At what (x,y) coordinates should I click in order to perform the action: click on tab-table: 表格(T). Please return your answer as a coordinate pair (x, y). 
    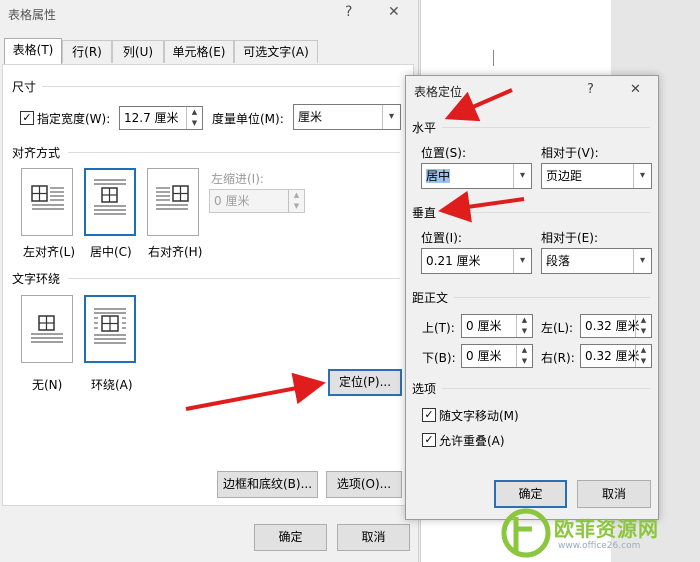
    Looking at the image, I should click on (33, 51).